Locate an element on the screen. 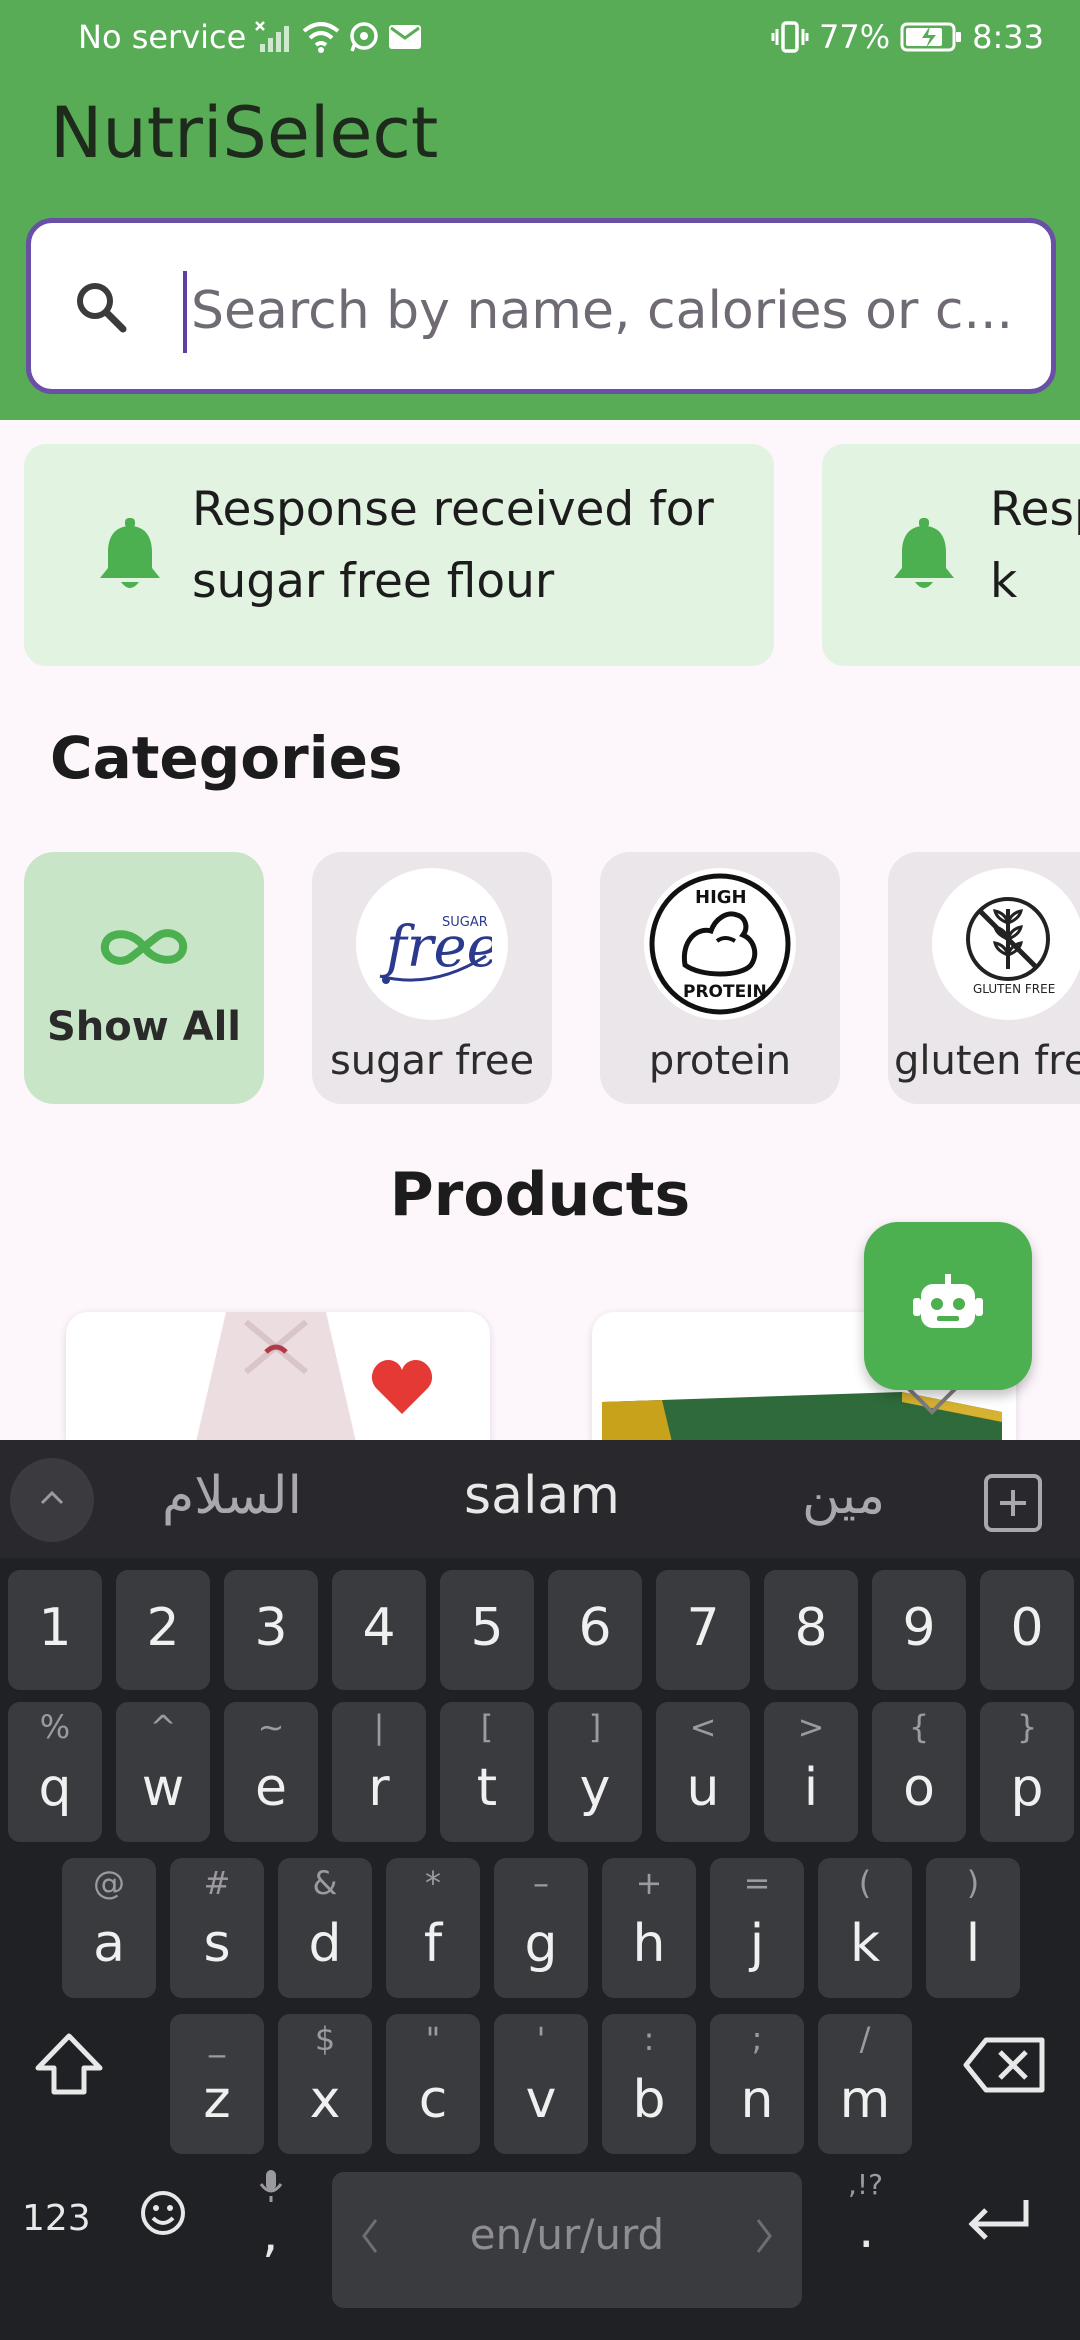  notification-card: Response received for k is located at coordinates (951, 555).